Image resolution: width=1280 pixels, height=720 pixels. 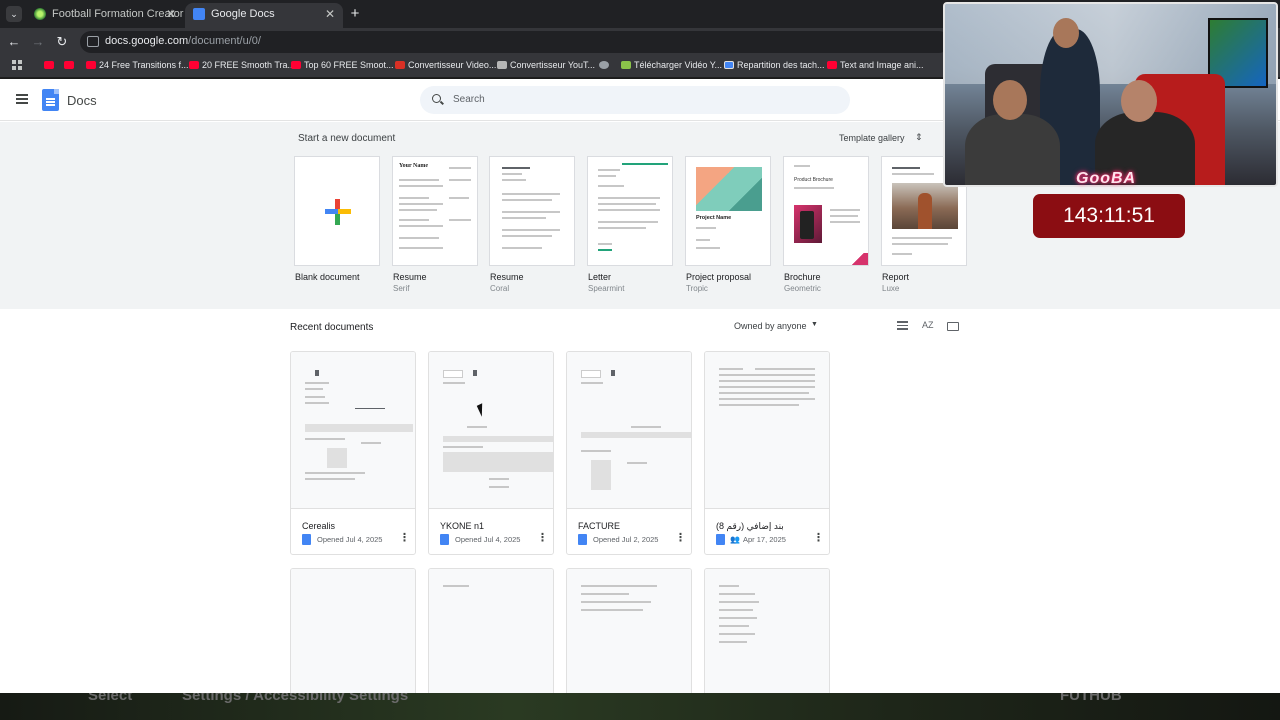 What do you see at coordinates (436, 98) in the screenshot?
I see `search-icon` at bounding box center [436, 98].